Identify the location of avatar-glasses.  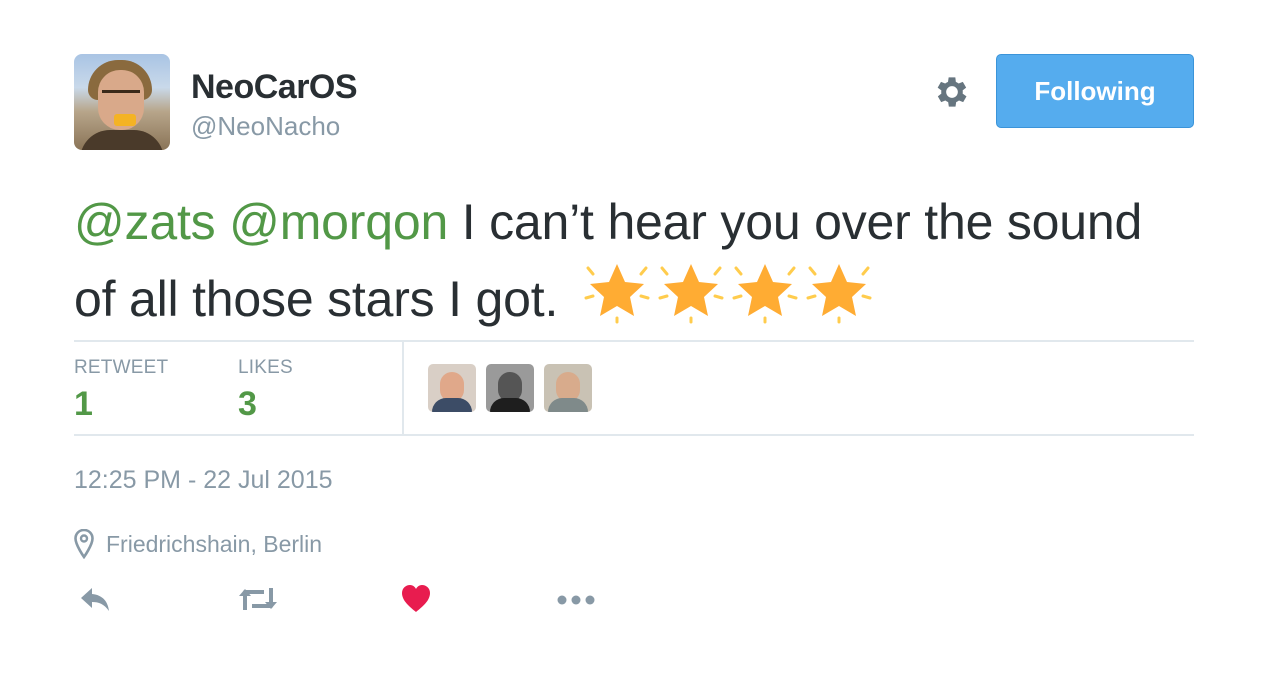
(121, 95).